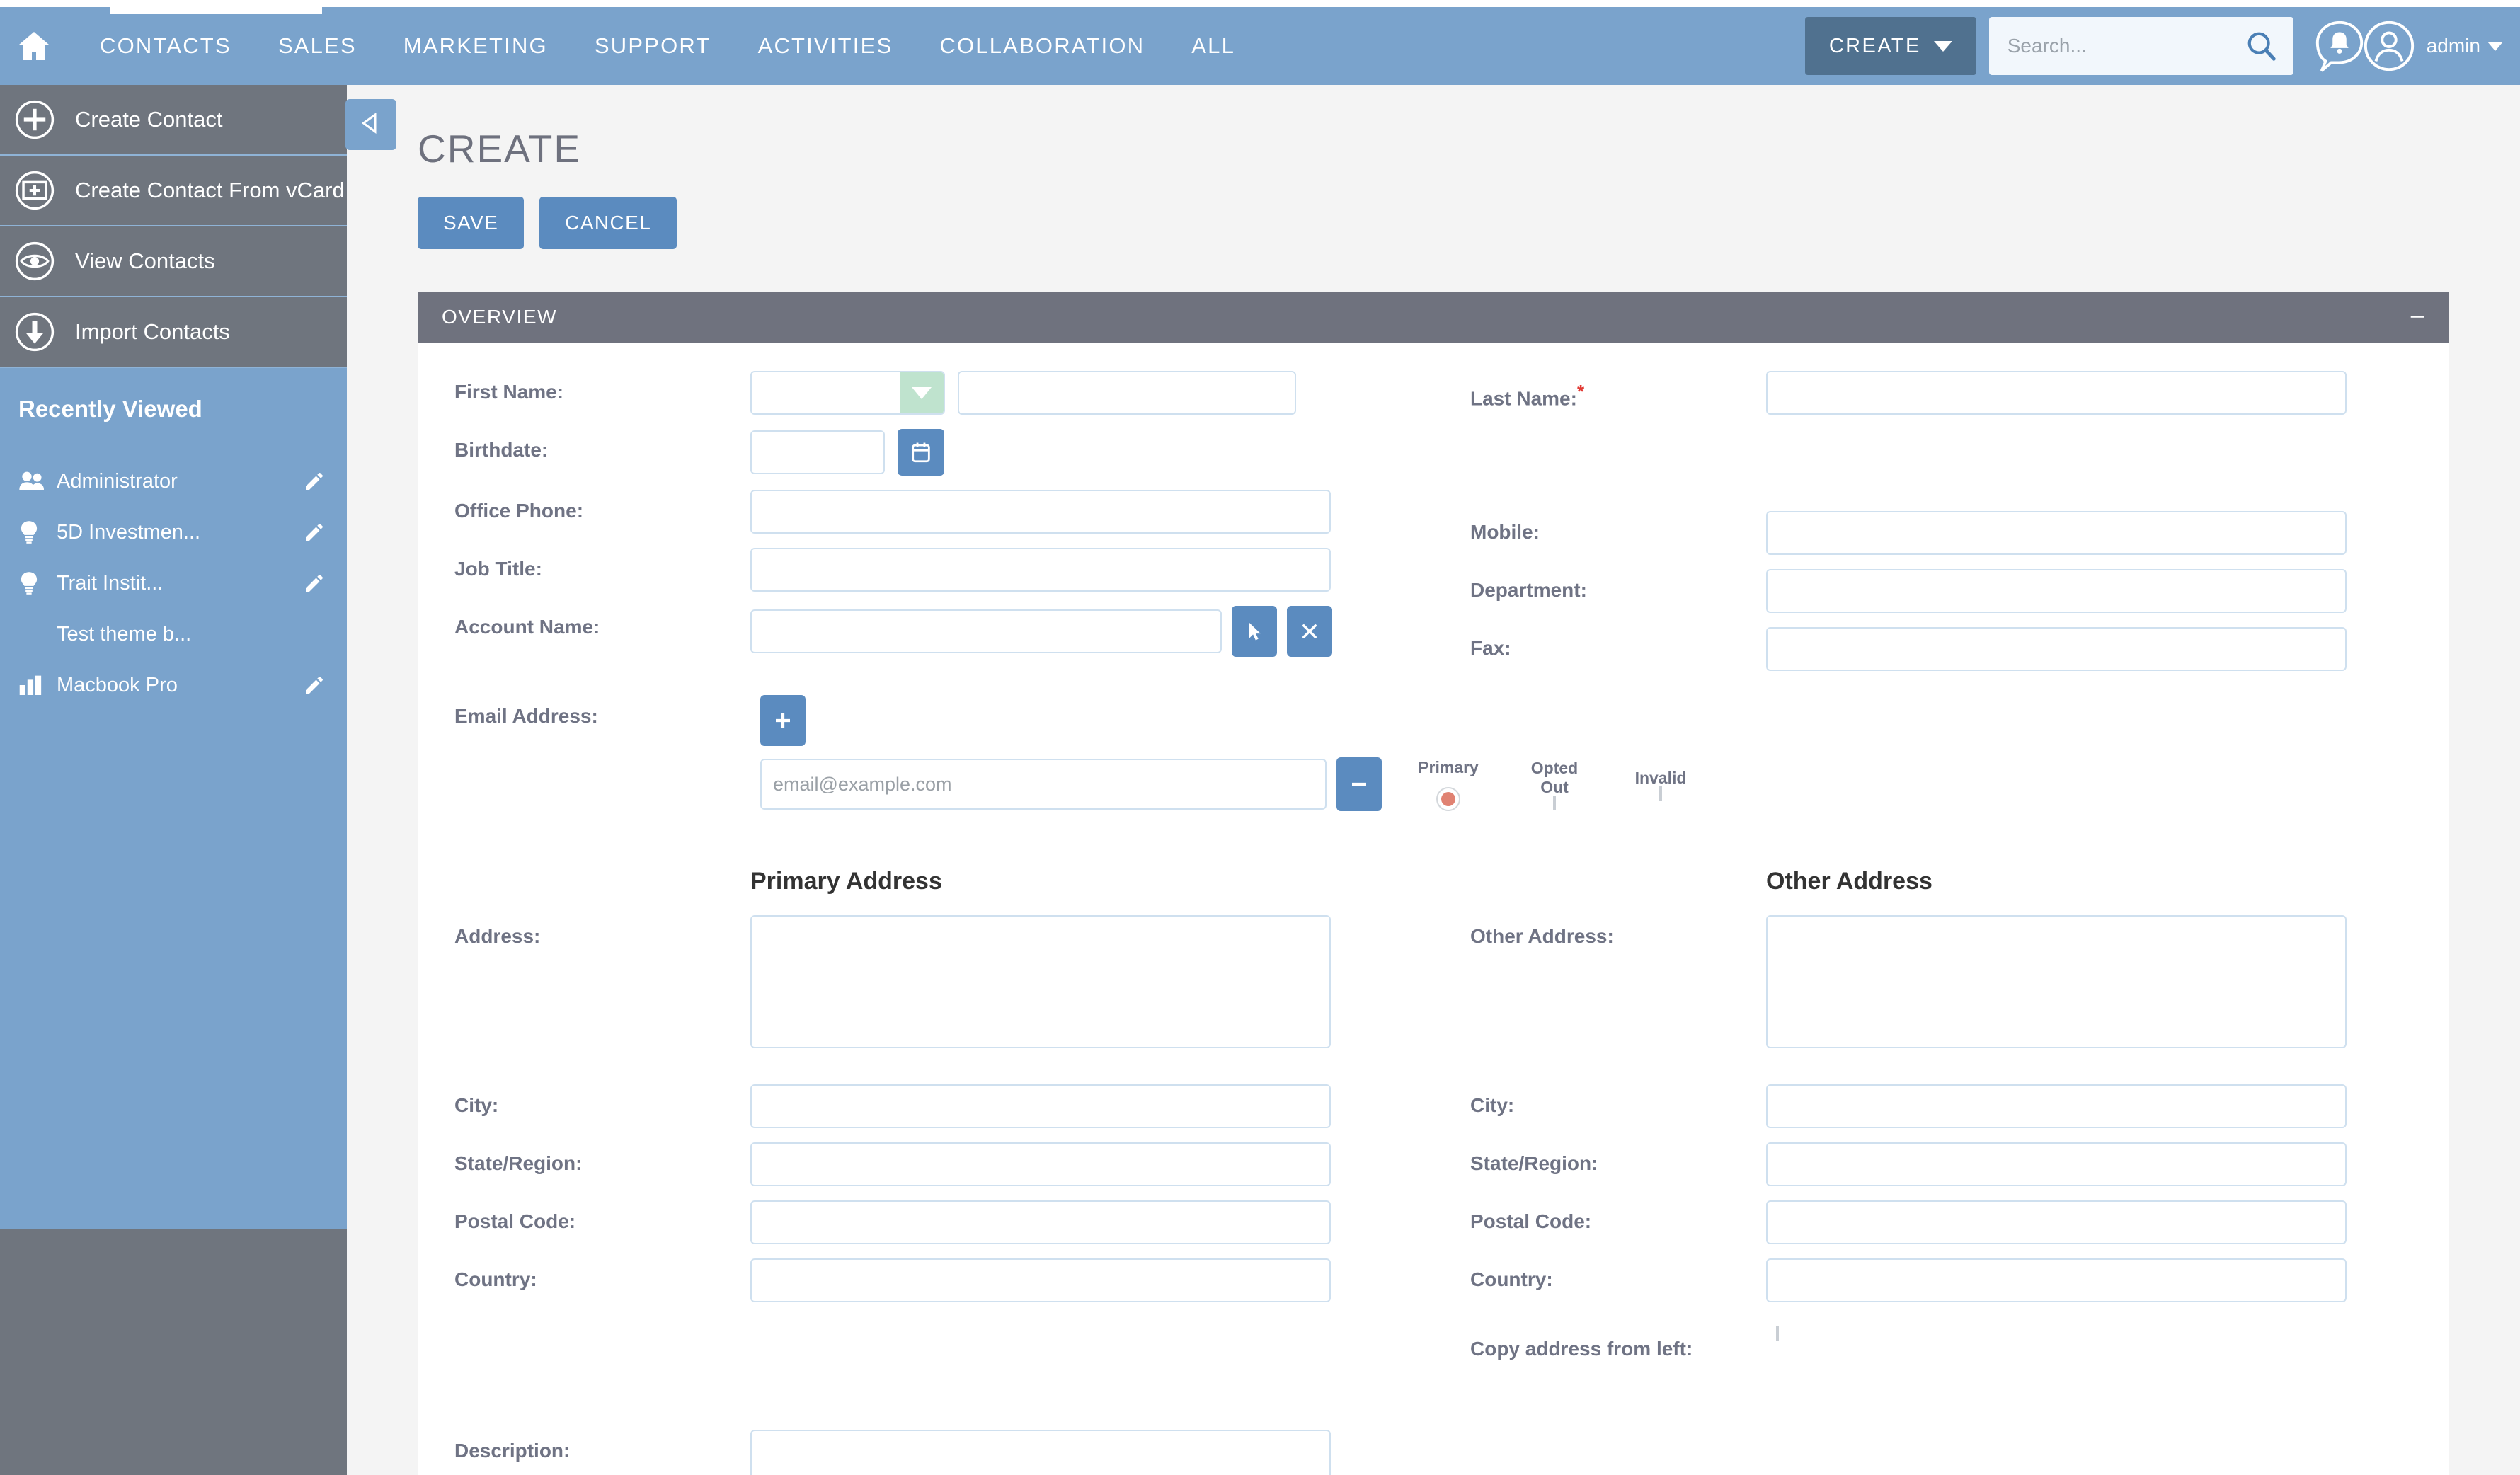  I want to click on nav-item-contacts: CONTACTS, so click(165, 46).